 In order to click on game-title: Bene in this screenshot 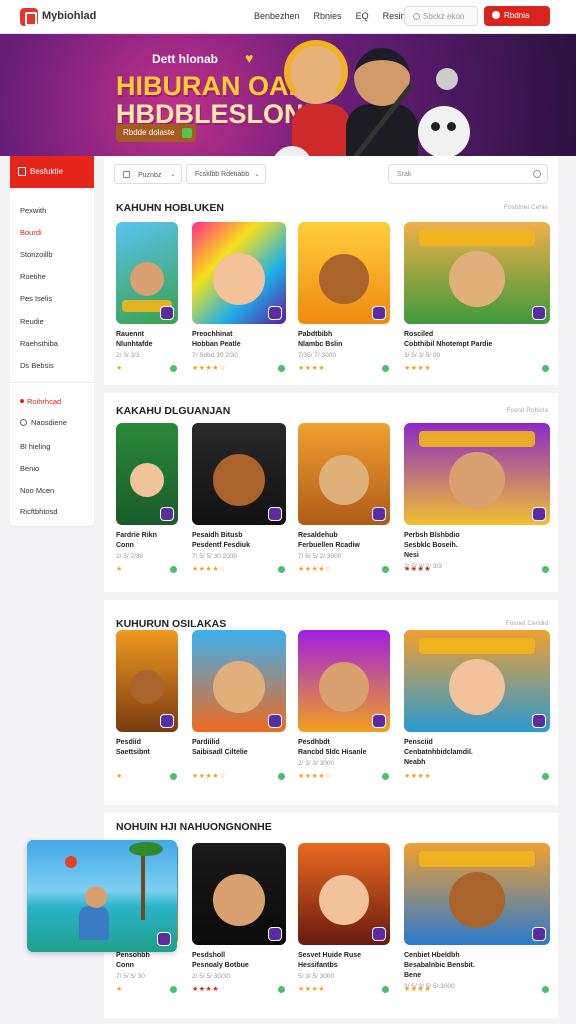, I will do `click(413, 975)`.